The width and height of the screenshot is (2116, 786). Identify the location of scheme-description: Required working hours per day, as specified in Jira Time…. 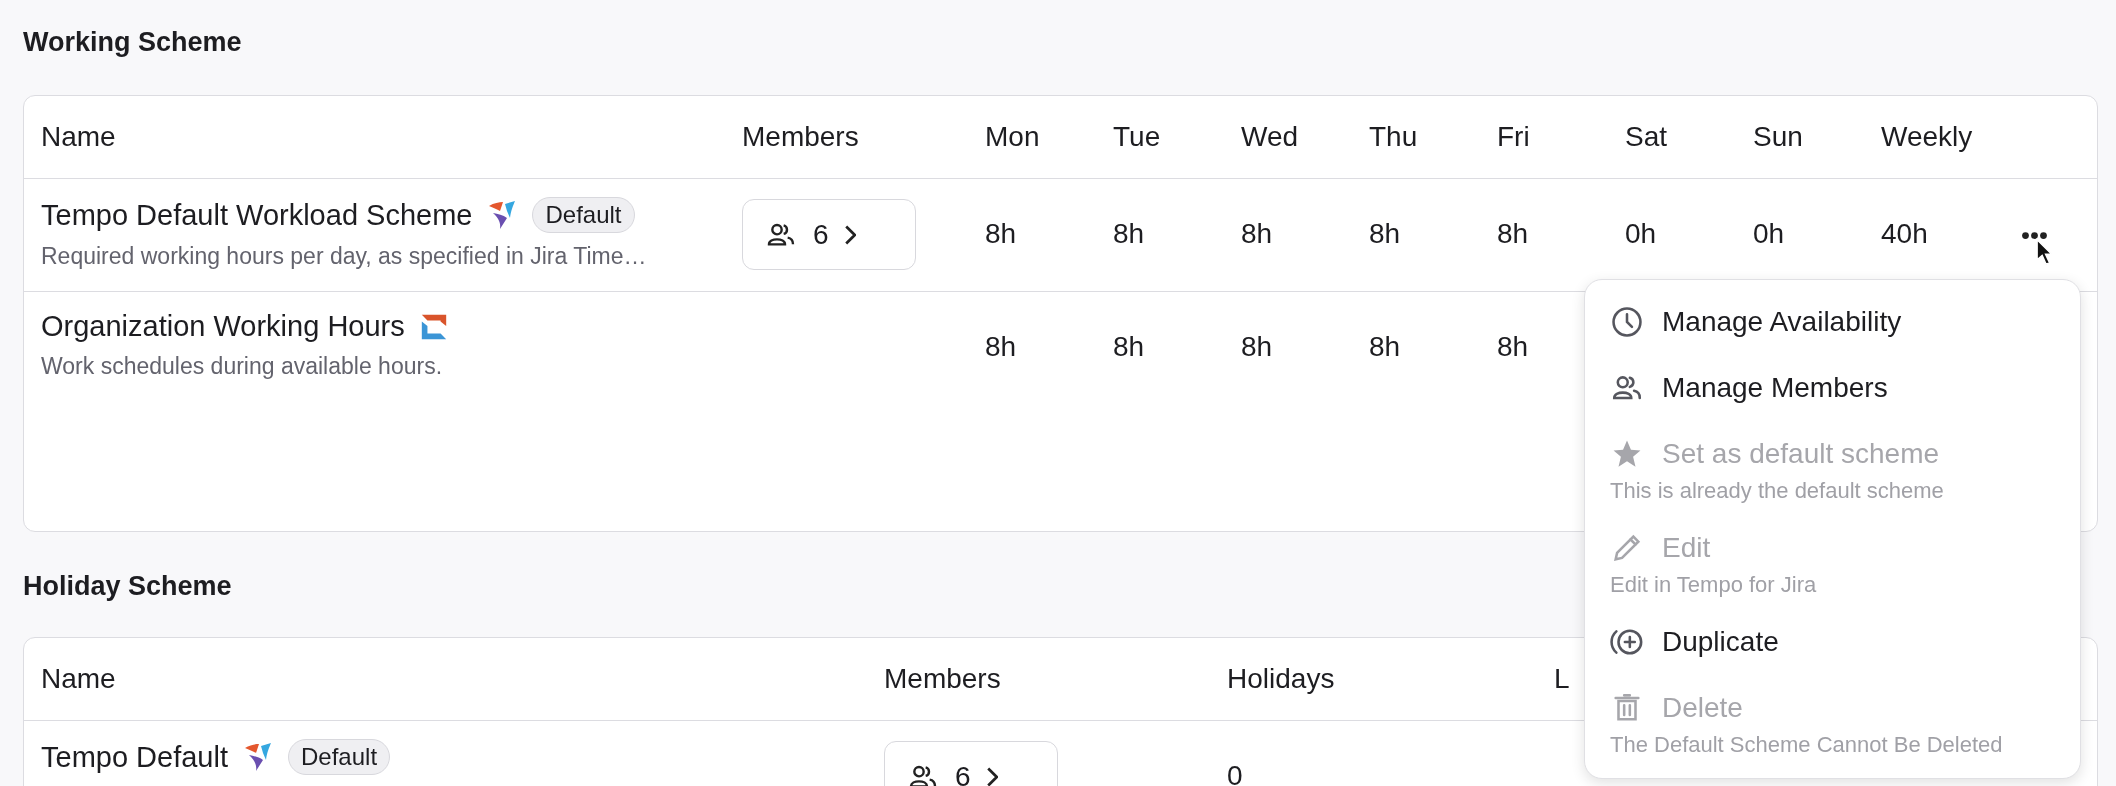
(344, 256).